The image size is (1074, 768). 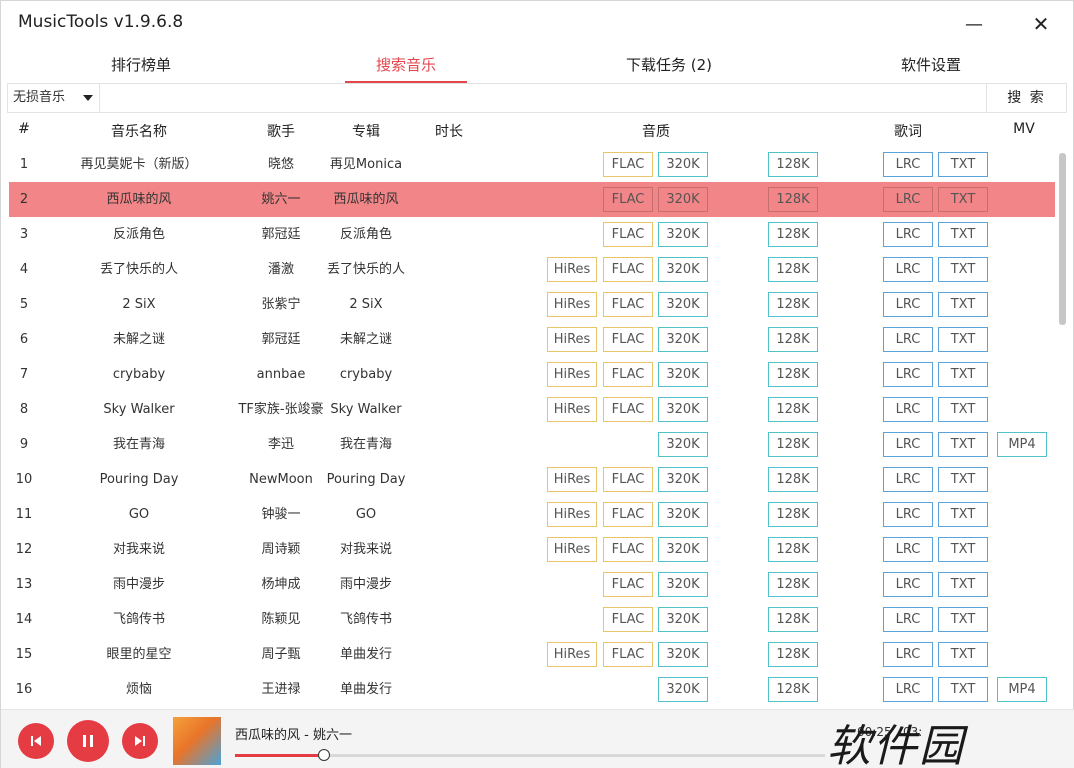 I want to click on table-row: 5 2 SiX 张紫宁 2 SiX HiRes FLAC 320K 128K LRC TXT, so click(x=532, y=304).